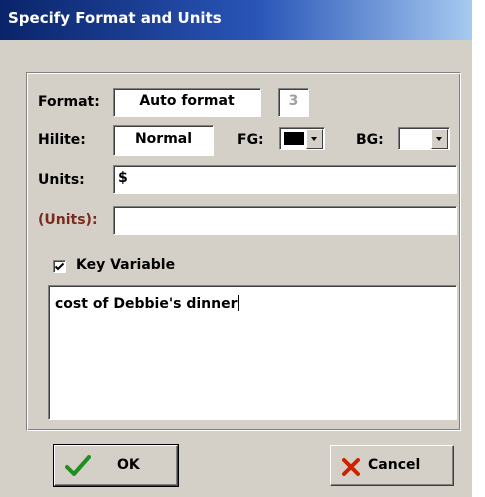  What do you see at coordinates (128, 465) in the screenshot?
I see `ok-button-label: OK` at bounding box center [128, 465].